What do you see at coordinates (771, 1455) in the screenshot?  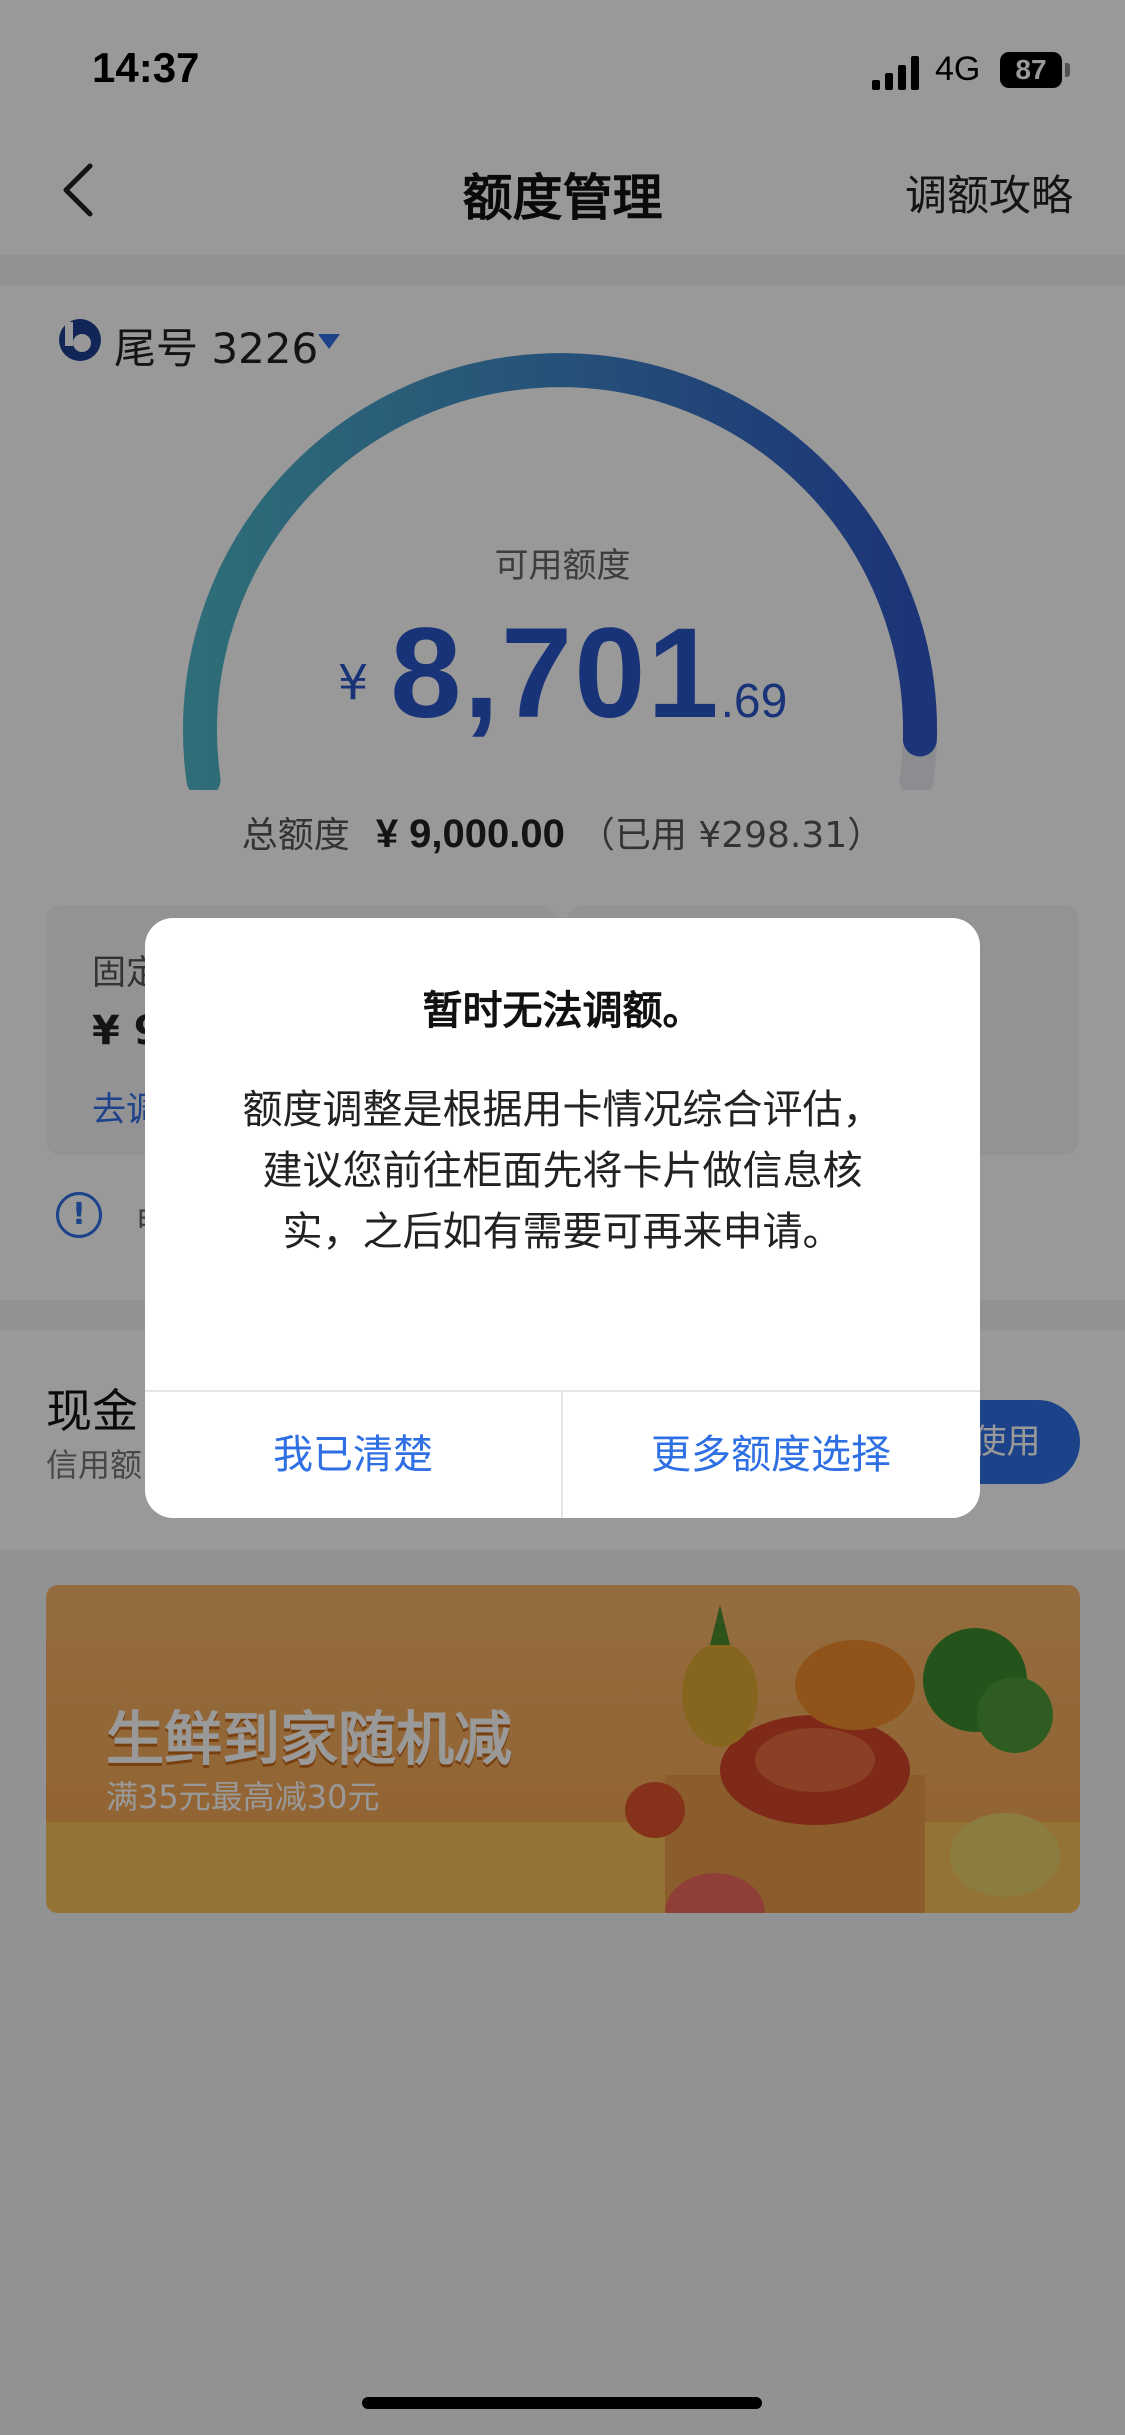 I see `more-options-button: 更多额度选择` at bounding box center [771, 1455].